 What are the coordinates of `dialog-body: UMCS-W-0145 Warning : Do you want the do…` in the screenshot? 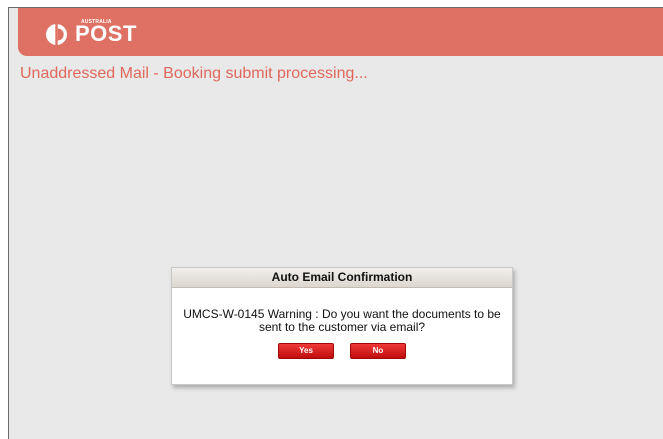 It's located at (342, 323).